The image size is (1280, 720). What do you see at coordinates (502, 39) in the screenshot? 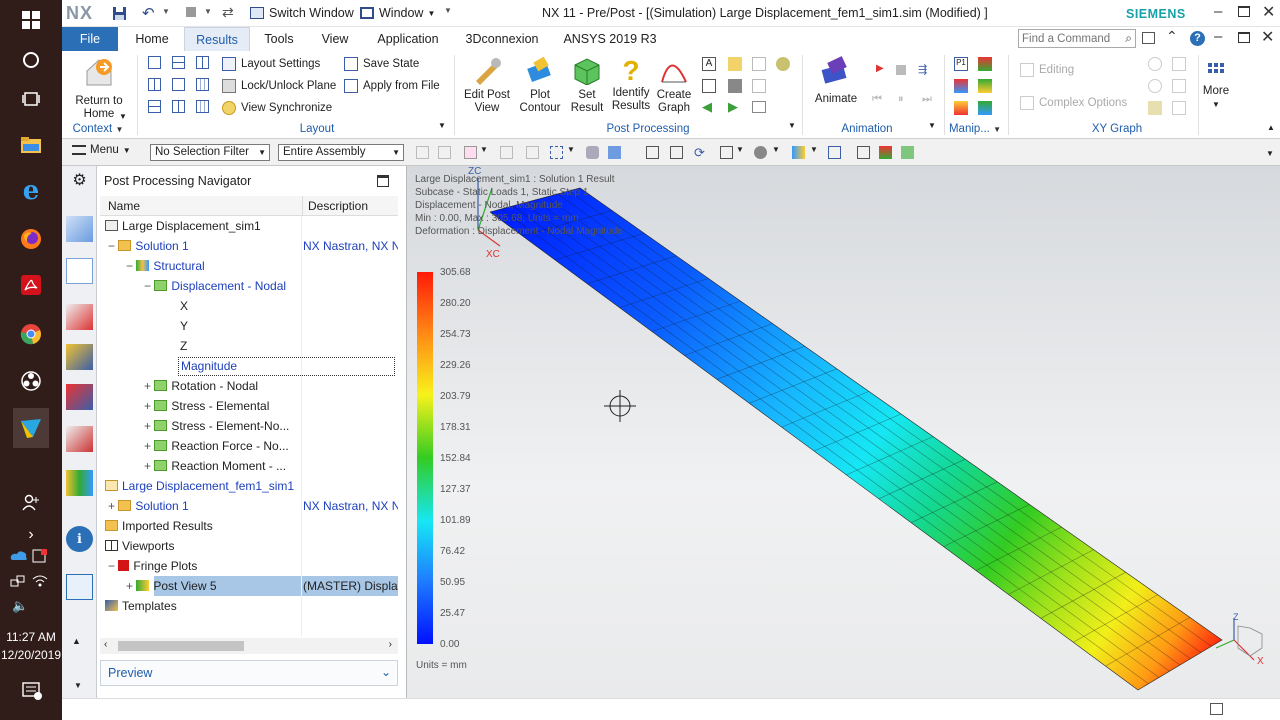
I see `tab-3dconnexion: 3Dconnexion` at bounding box center [502, 39].